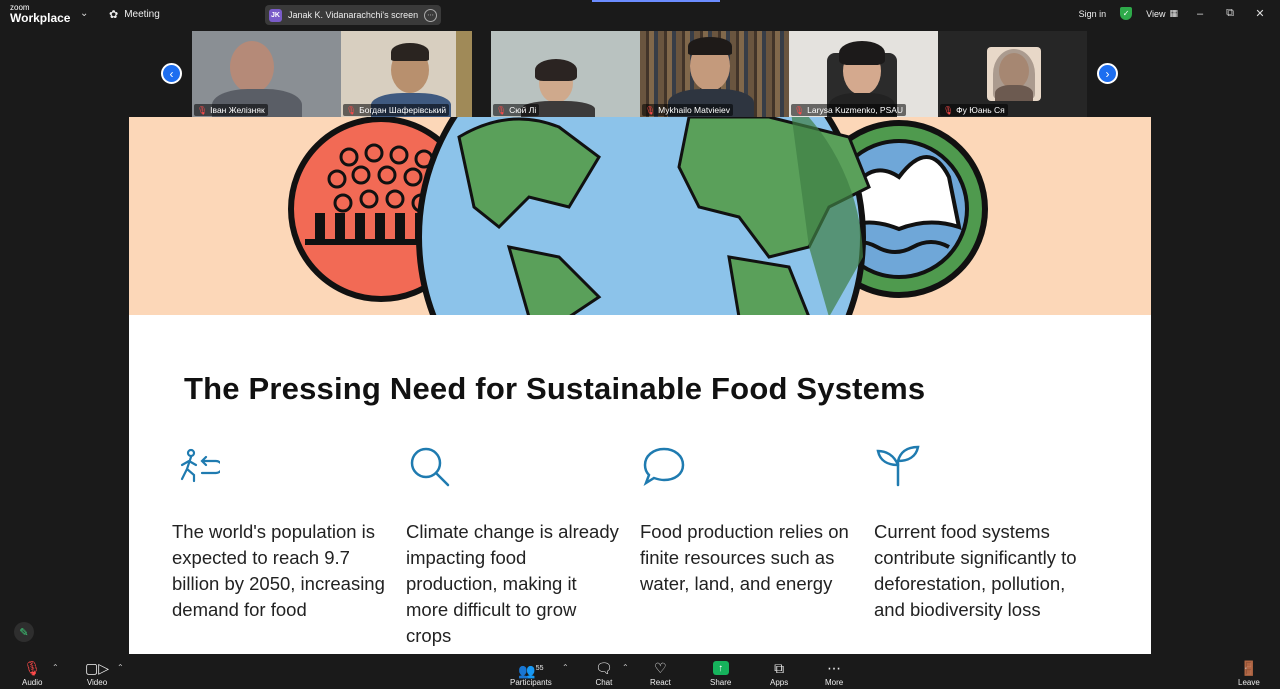  Describe the element at coordinates (32, 668) in the screenshot. I see `mic-muted-icon: 🎙` at that location.